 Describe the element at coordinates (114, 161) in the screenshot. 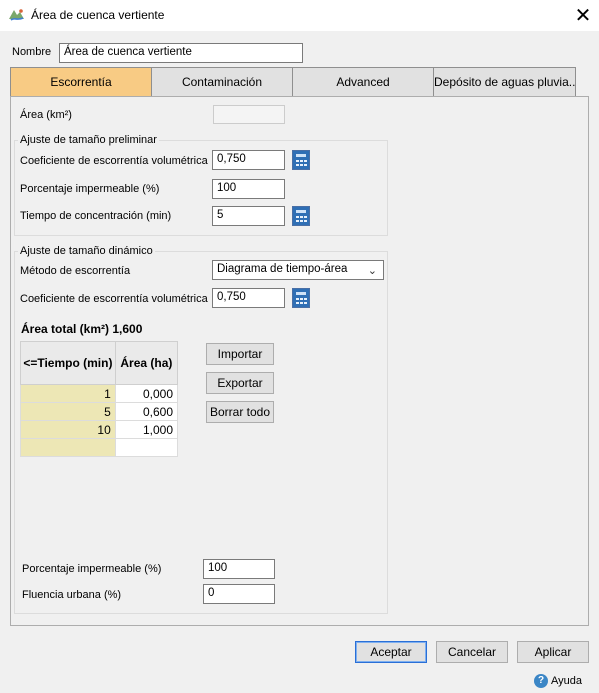

I see `prelim-runoff-coef-label: Coeficiente de escorrentía volumétrica` at that location.